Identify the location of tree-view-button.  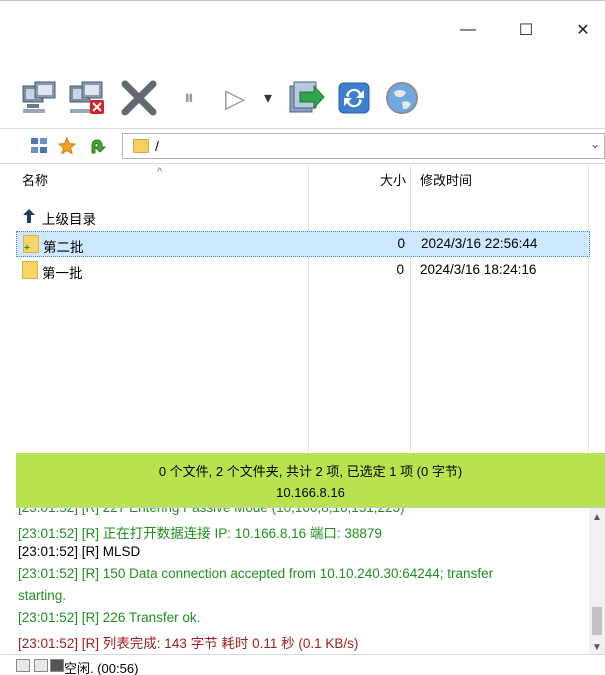
(39, 146).